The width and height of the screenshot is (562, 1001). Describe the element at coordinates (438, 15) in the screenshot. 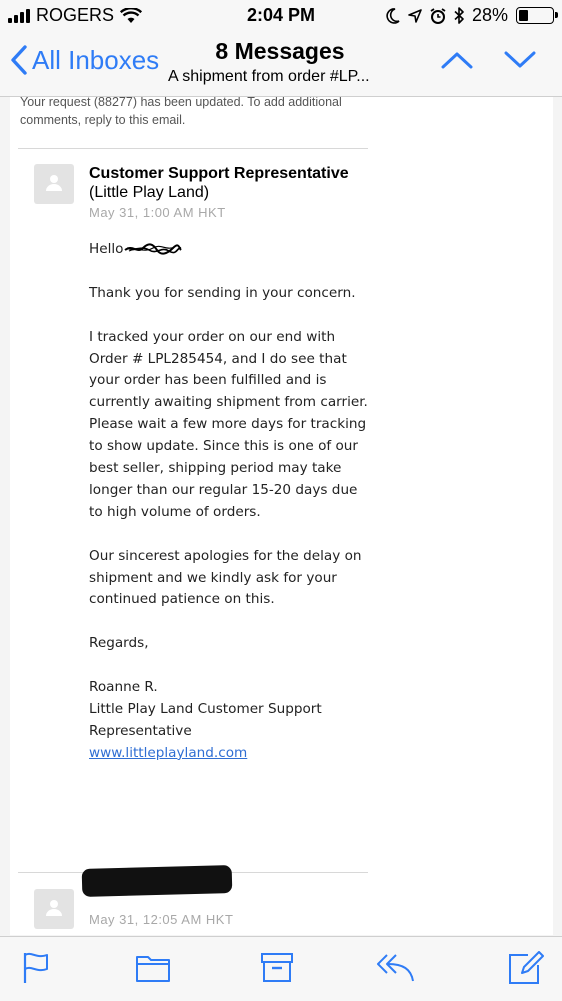

I see `alarm-icon` at that location.